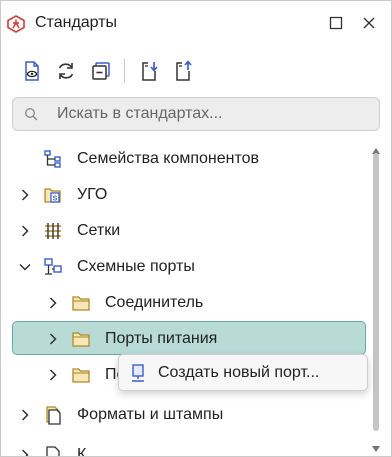 This screenshot has height=457, width=392. What do you see at coordinates (16, 24) in the screenshot?
I see `app-logo-icon` at bounding box center [16, 24].